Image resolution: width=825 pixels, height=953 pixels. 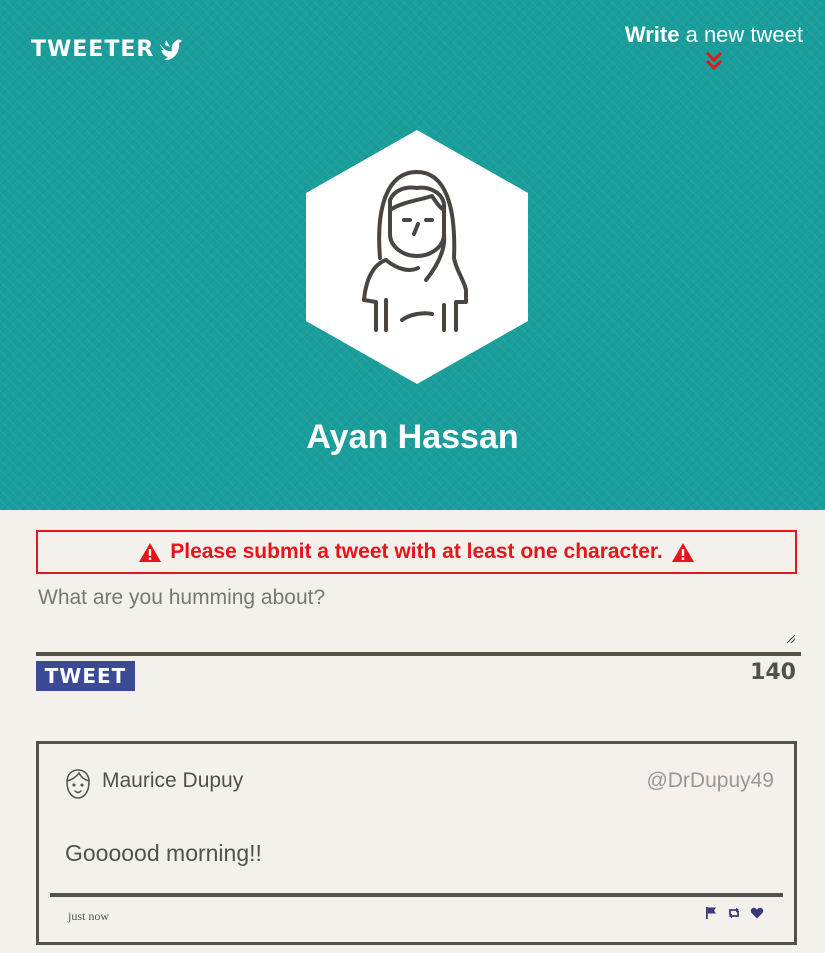 What do you see at coordinates (418, 619) in the screenshot?
I see `tweet-compose-input` at bounding box center [418, 619].